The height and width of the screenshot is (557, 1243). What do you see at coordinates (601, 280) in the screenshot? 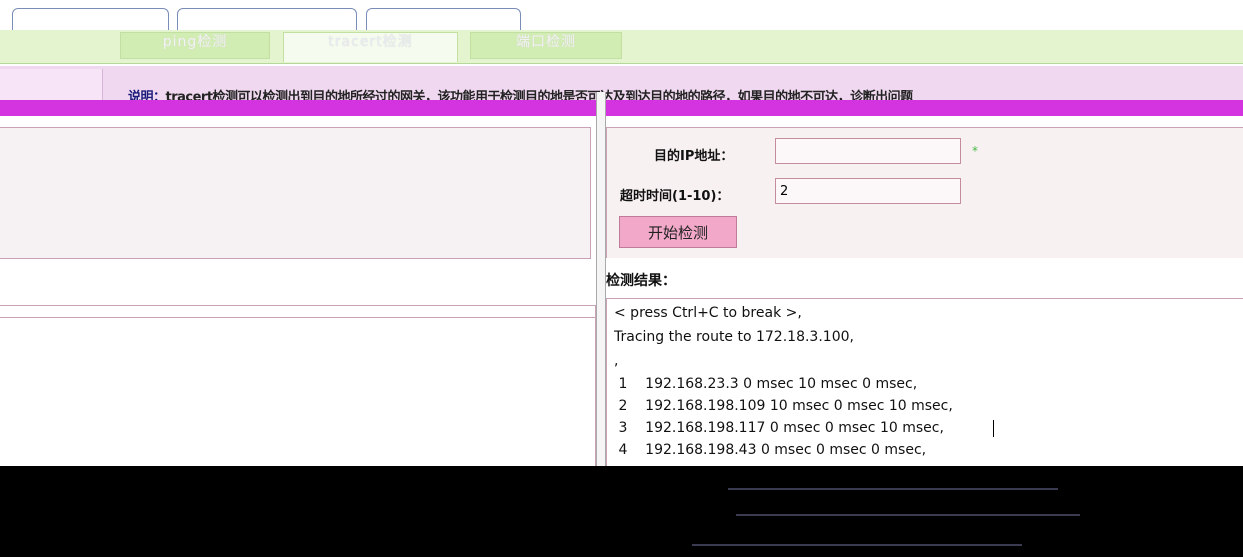
I see `panel-splitter` at bounding box center [601, 280].